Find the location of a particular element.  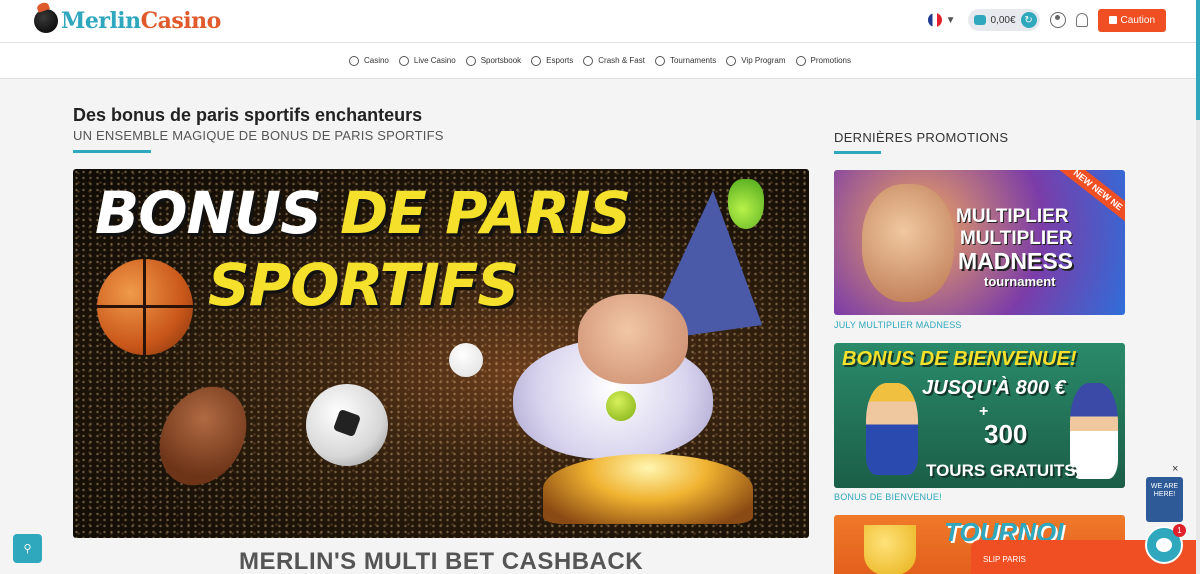

logo-text-casino: Casino is located at coordinates (181, 21).